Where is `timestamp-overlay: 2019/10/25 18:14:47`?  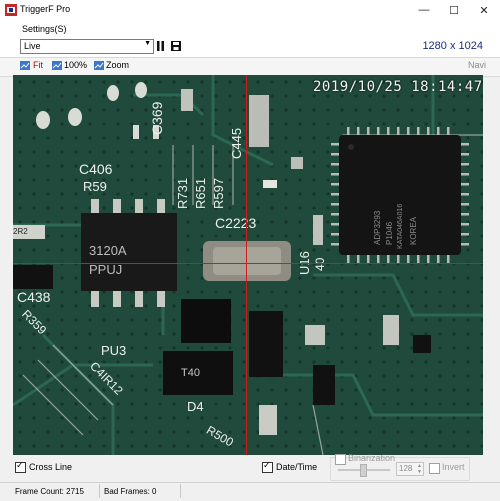 timestamp-overlay: 2019/10/25 18:14:47 is located at coordinates (398, 87).